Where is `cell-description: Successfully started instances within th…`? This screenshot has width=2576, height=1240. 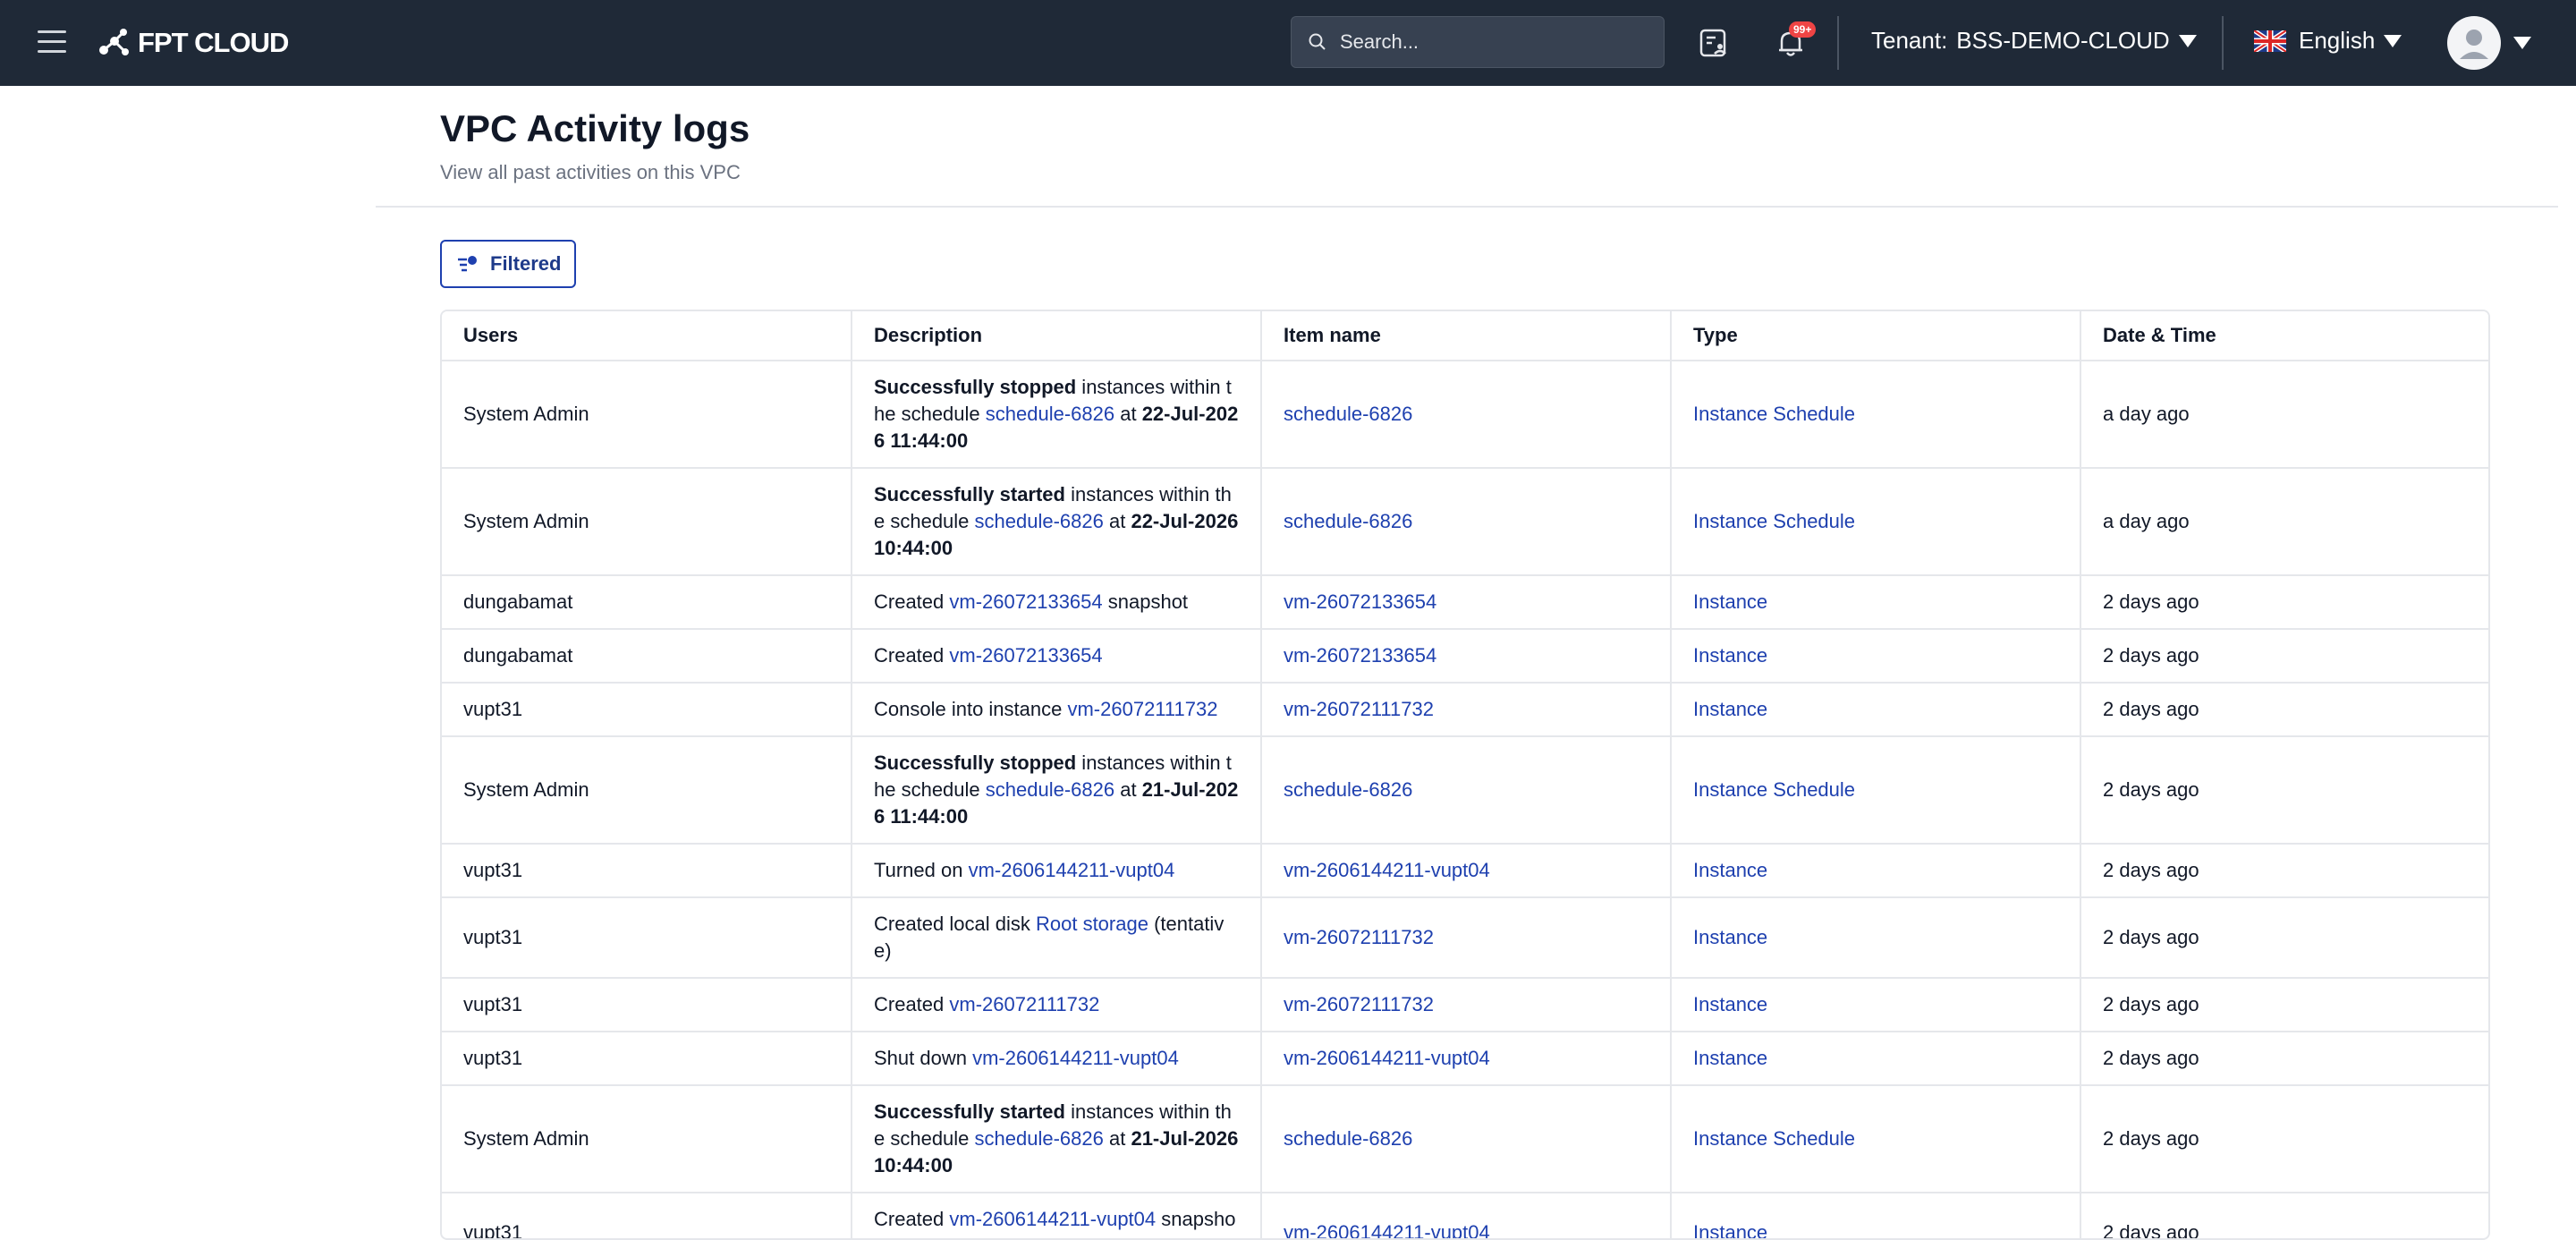
cell-description: Successfully started instances within th… is located at coordinates (1057, 522).